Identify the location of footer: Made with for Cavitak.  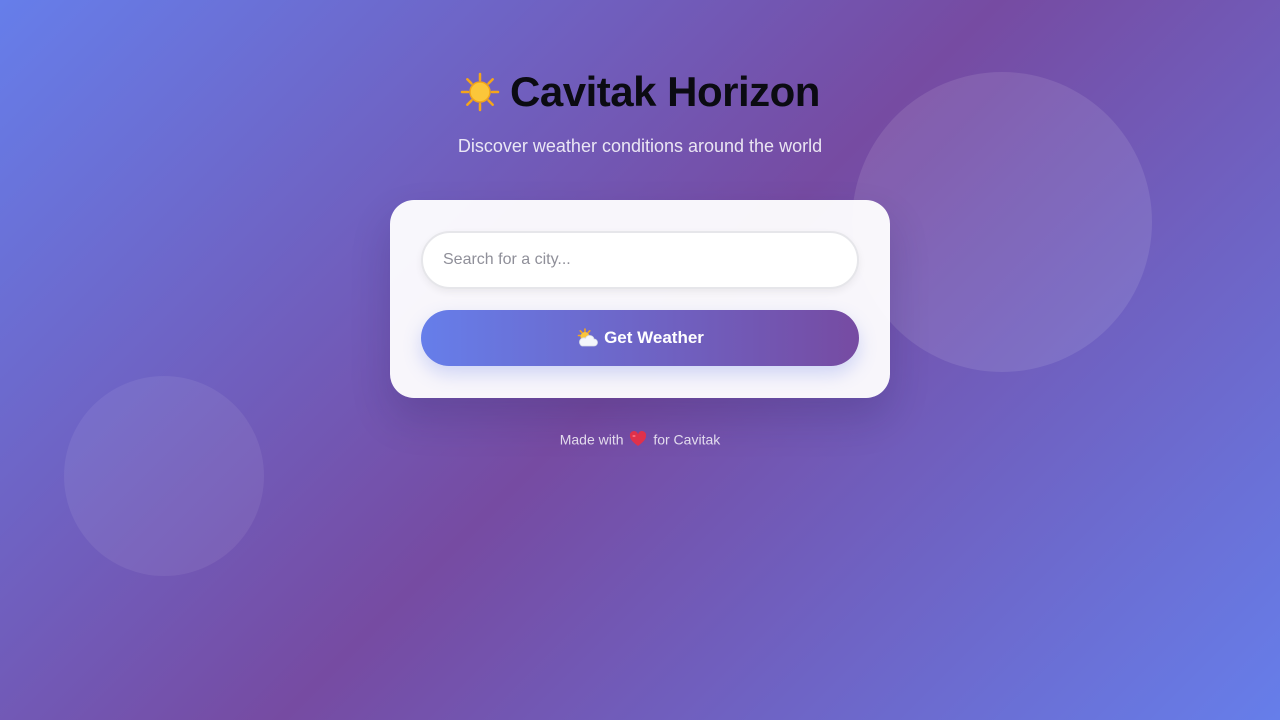
(640, 438).